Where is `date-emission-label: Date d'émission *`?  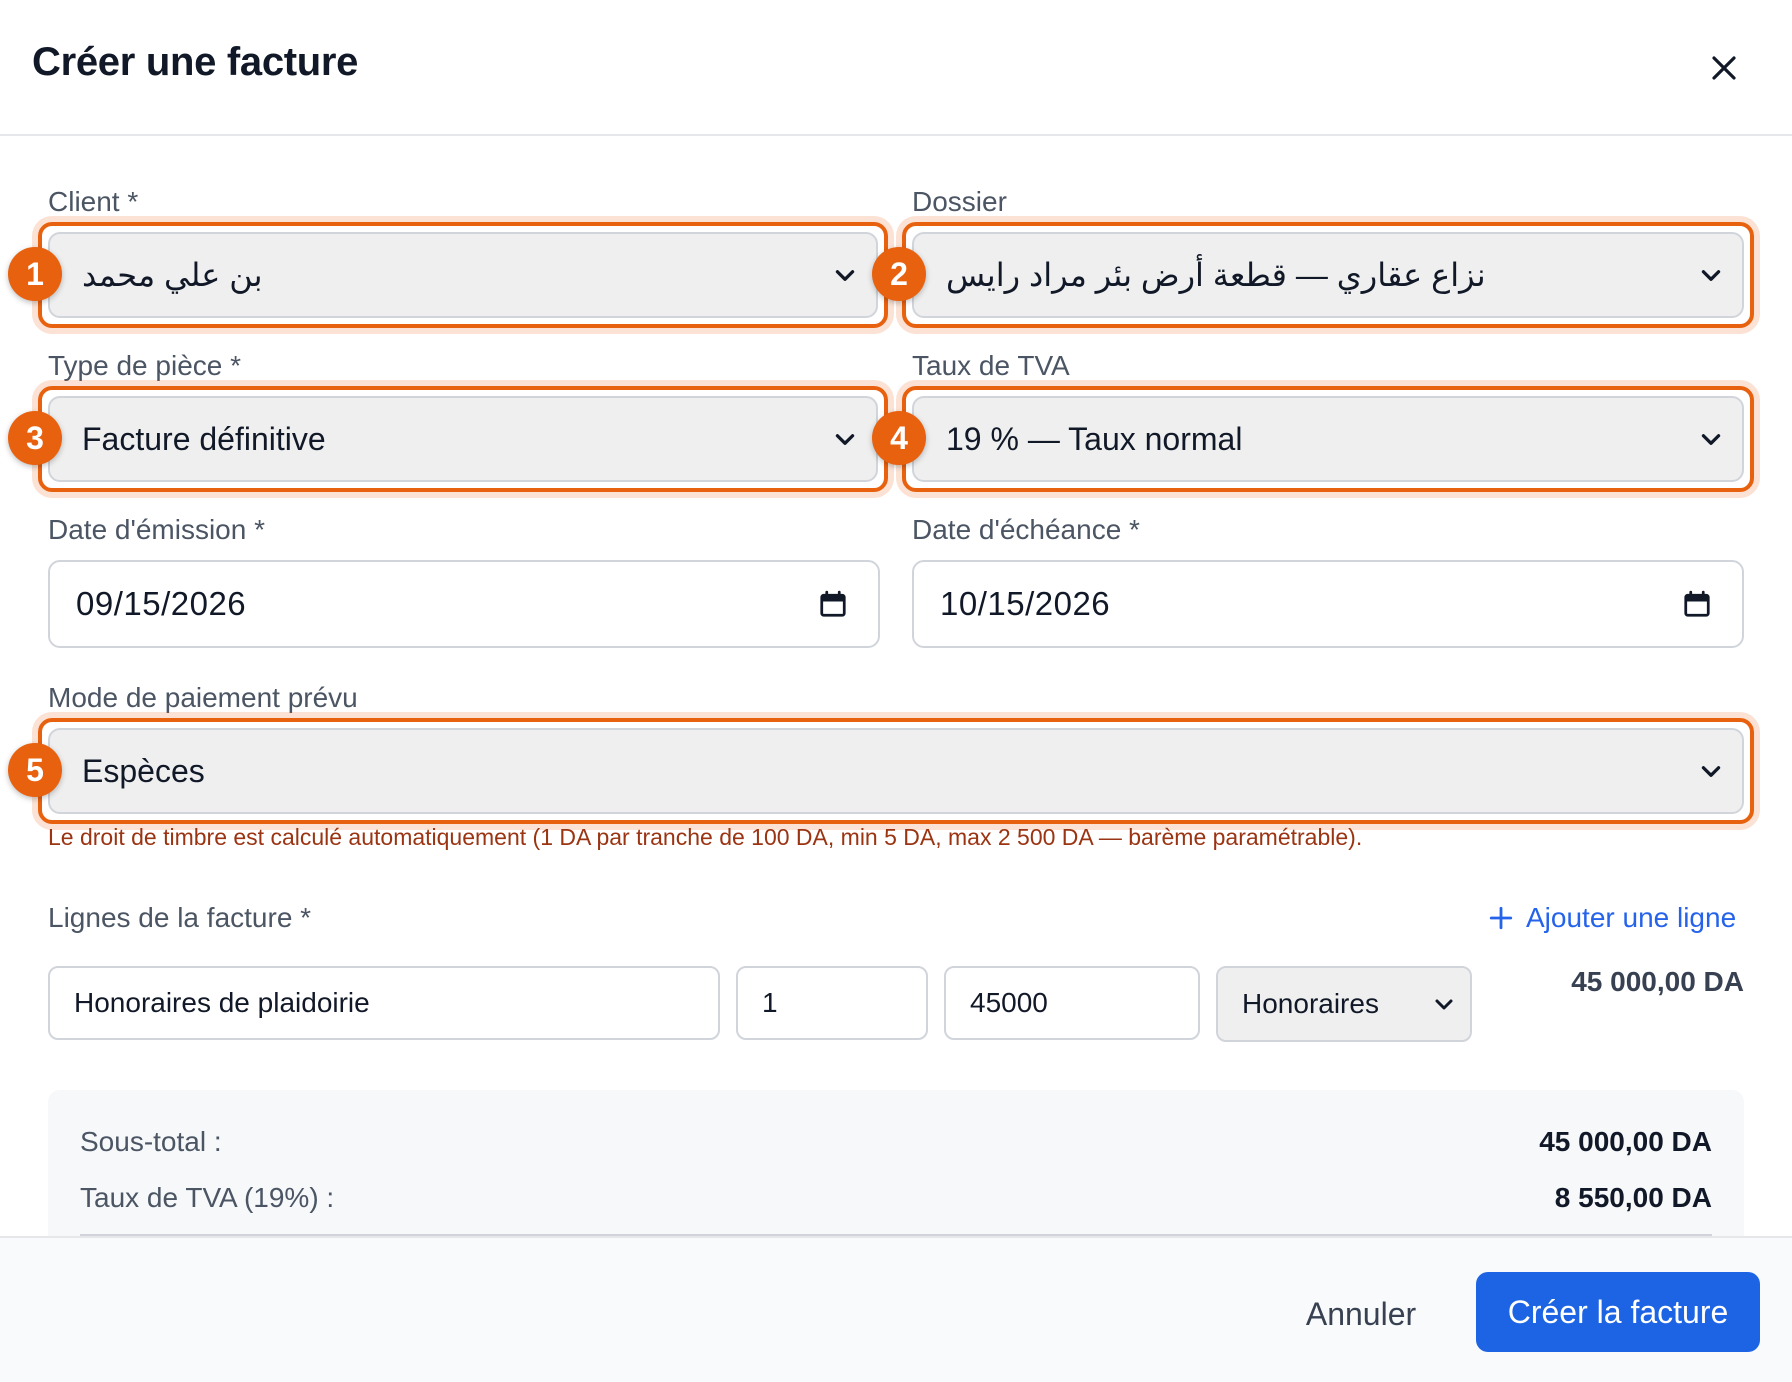
date-emission-label: Date d'émission * is located at coordinates (156, 529).